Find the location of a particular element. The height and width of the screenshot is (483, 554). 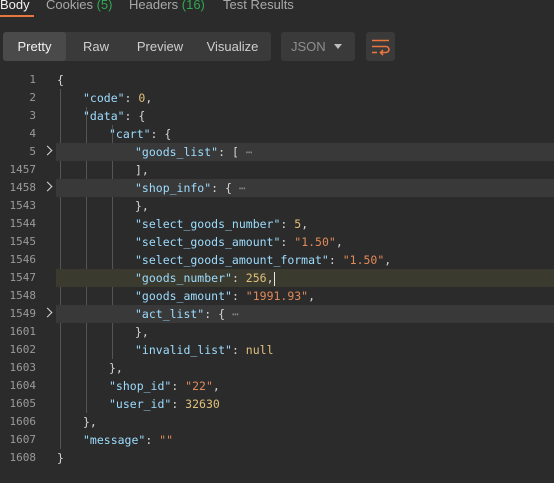

line-number: 1546 is located at coordinates (23, 259).